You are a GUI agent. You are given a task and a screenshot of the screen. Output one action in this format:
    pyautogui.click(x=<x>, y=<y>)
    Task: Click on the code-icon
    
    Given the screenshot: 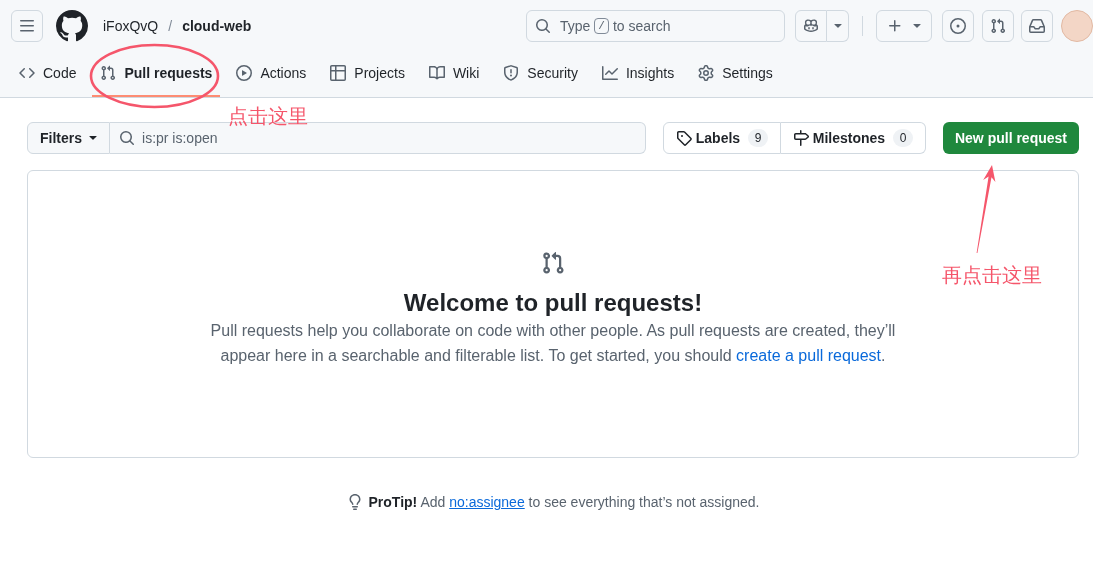 What is the action you would take?
    pyautogui.click(x=27, y=73)
    